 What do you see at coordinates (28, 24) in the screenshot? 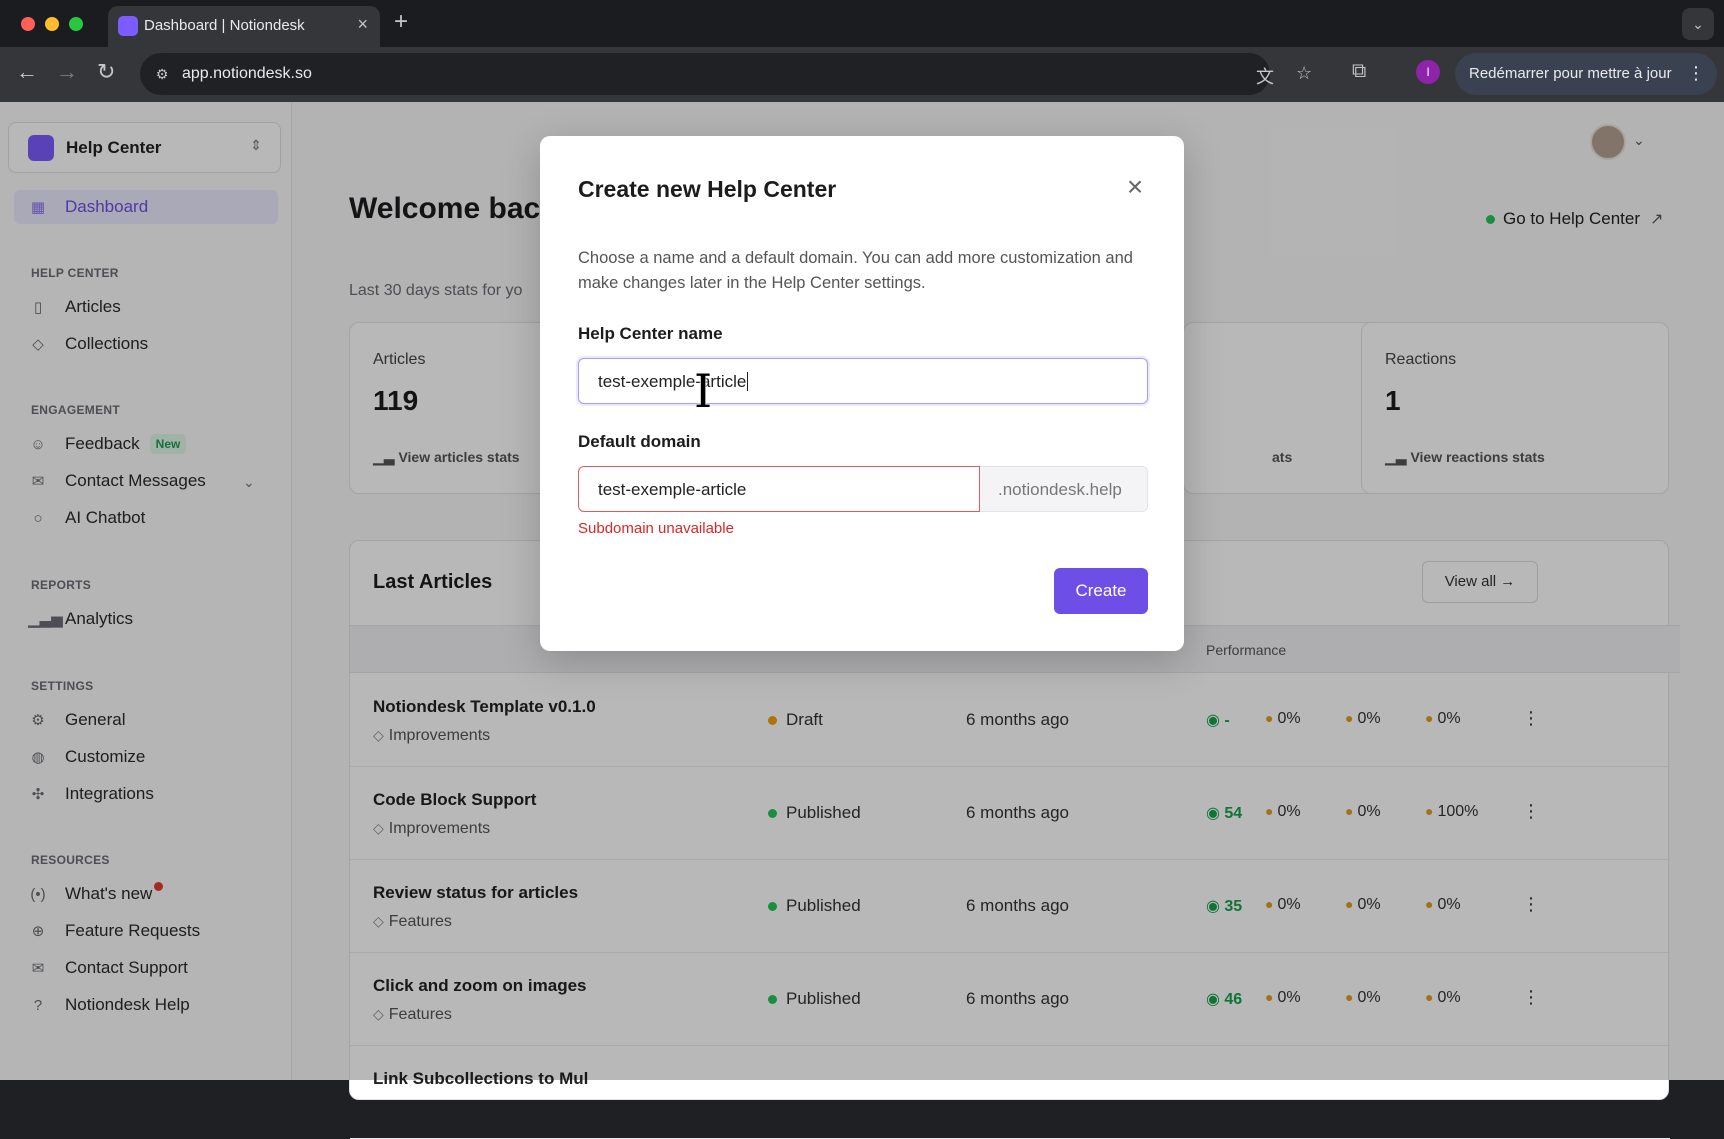
I see `close-window-button` at bounding box center [28, 24].